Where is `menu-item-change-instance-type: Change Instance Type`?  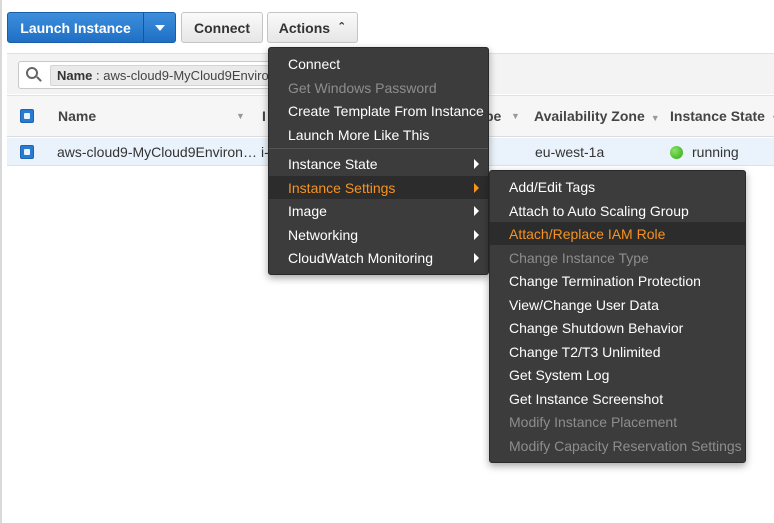
menu-item-change-instance-type: Change Instance Type is located at coordinates (579, 257).